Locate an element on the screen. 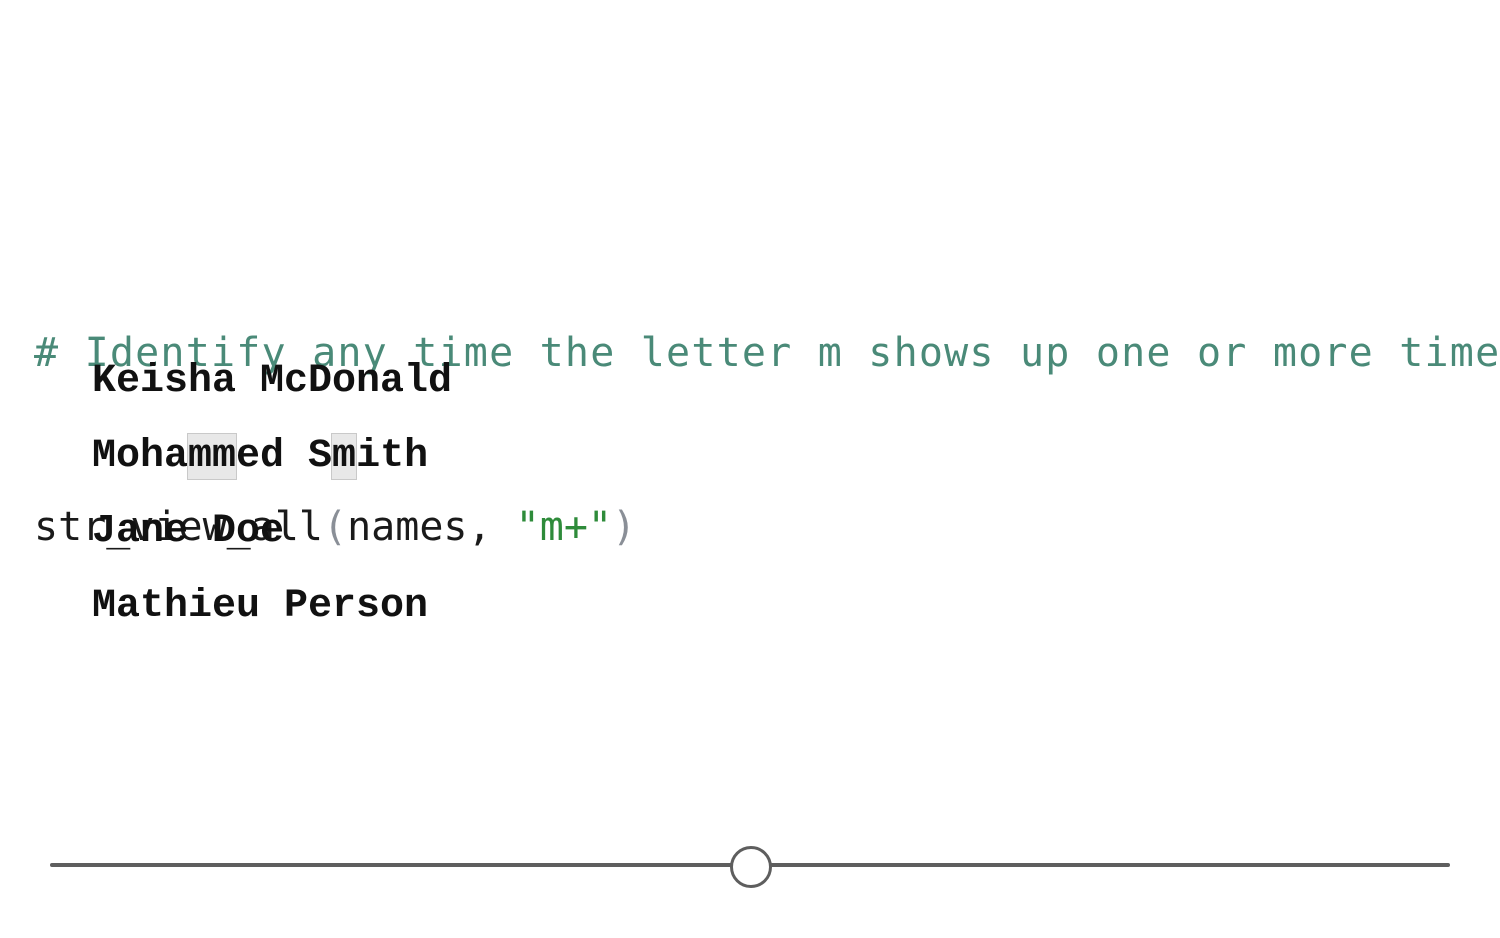 The height and width of the screenshot is (938, 1500). output-row: Mohammed Smith is located at coordinates (272, 464).